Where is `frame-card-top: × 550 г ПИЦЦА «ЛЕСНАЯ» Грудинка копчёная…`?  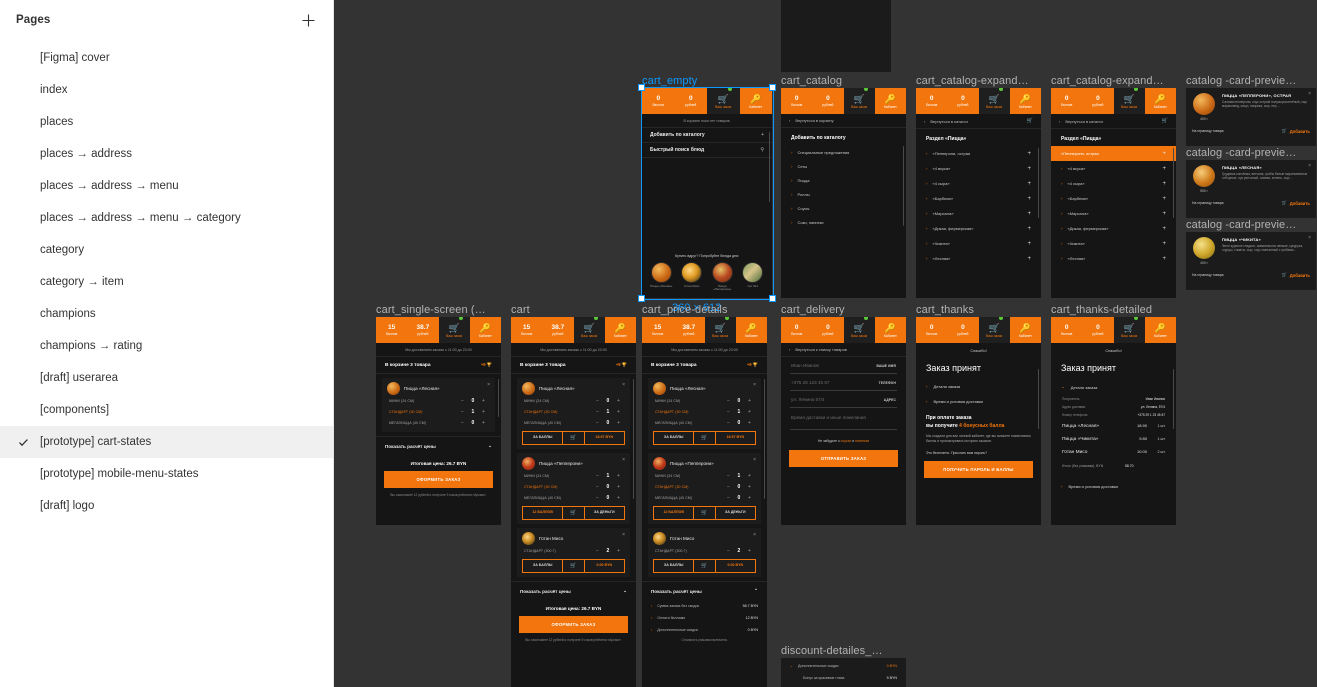 frame-card-top: × 550 г ПИЦЦА «ЛЕСНАЯ» Грудинка копчёная… is located at coordinates (836, 36).